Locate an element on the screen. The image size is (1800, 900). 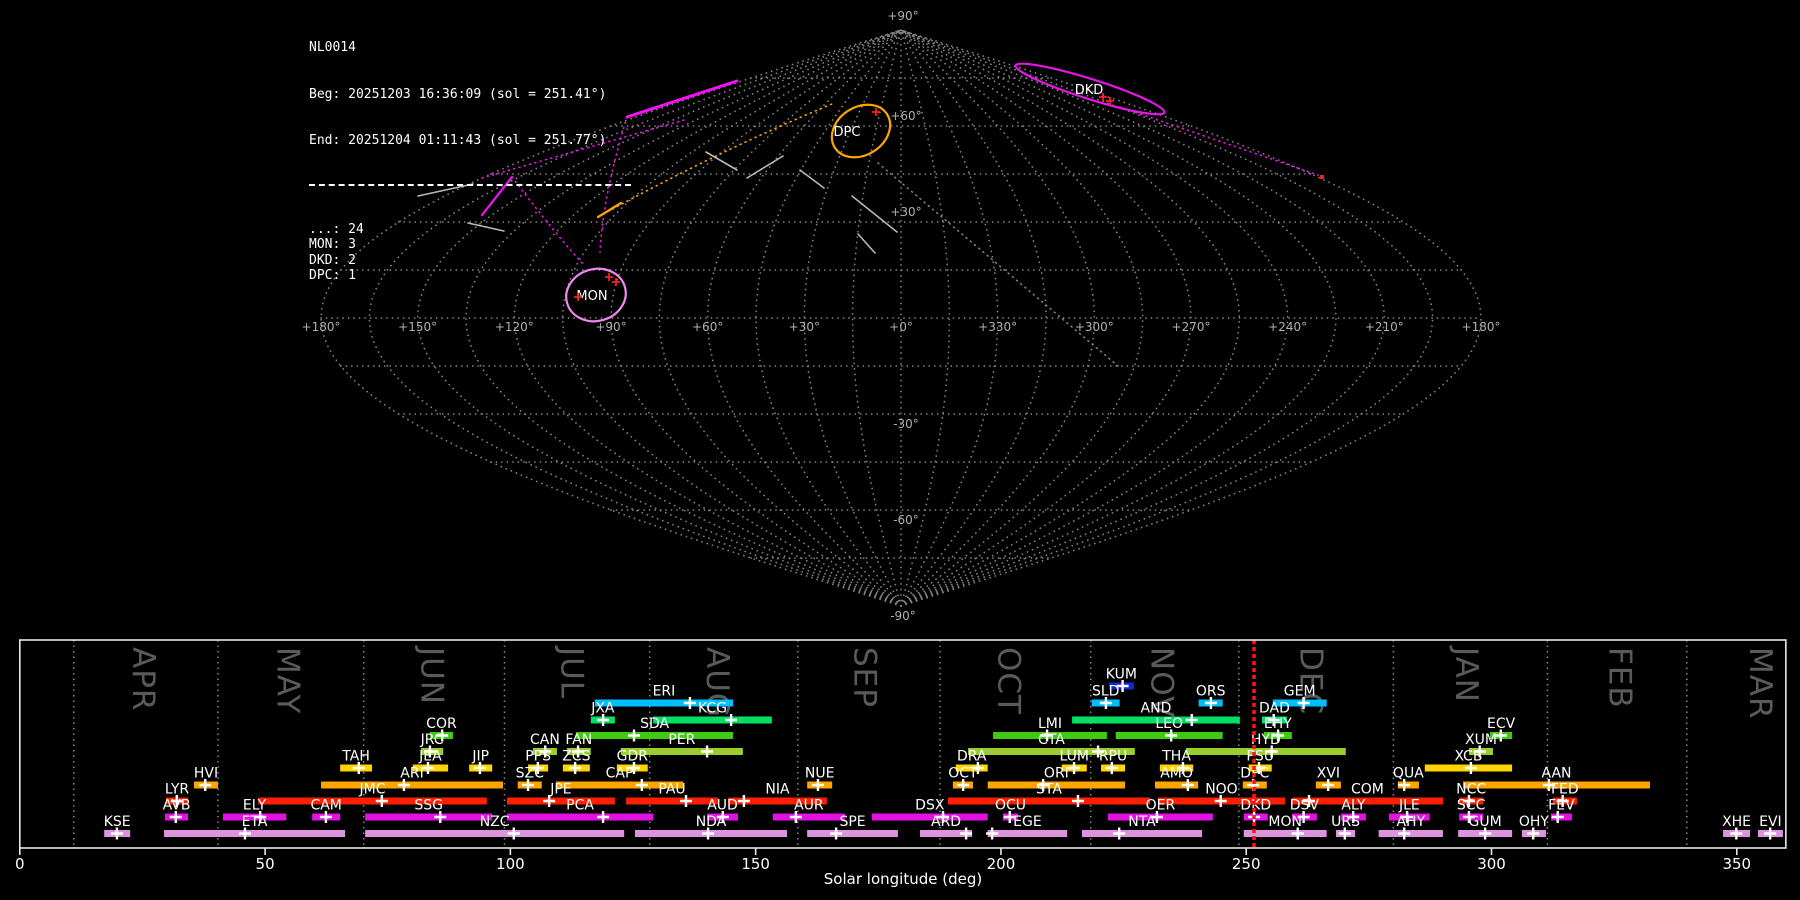
shower-bar-ari is located at coordinates (412, 785).